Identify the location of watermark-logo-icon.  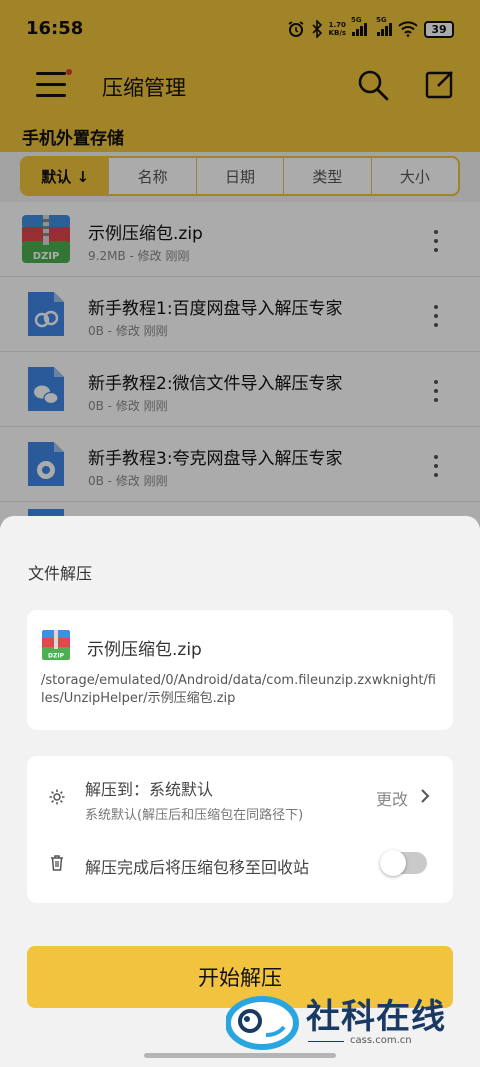
(262, 1022).